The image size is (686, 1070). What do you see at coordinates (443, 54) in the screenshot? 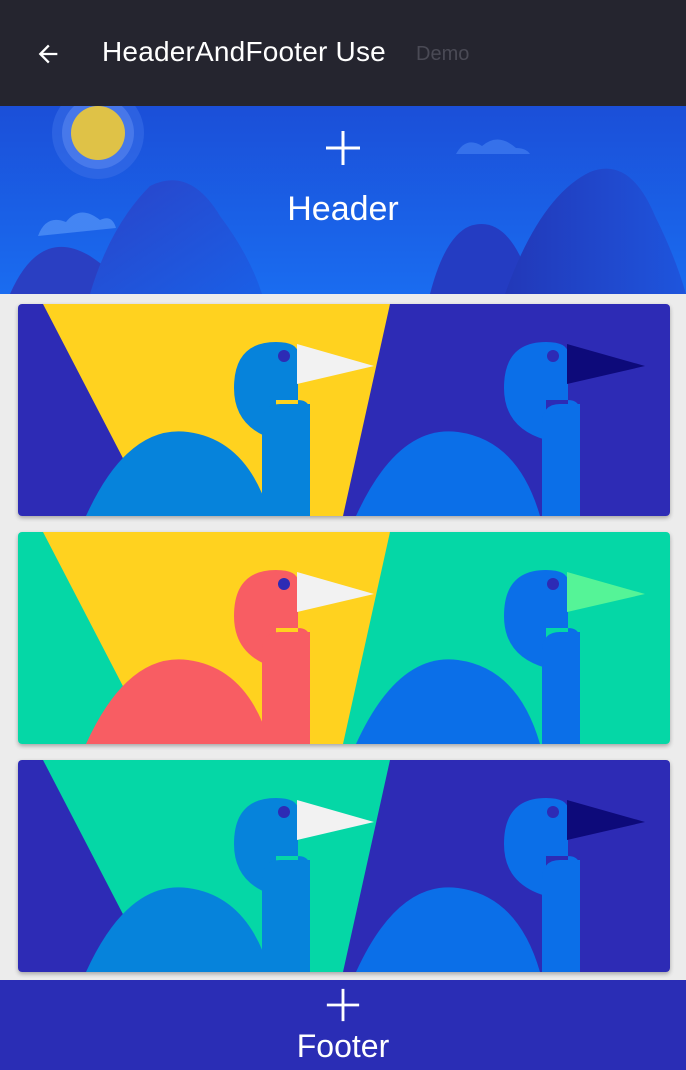
I see `page-subtitle: Demo` at bounding box center [443, 54].